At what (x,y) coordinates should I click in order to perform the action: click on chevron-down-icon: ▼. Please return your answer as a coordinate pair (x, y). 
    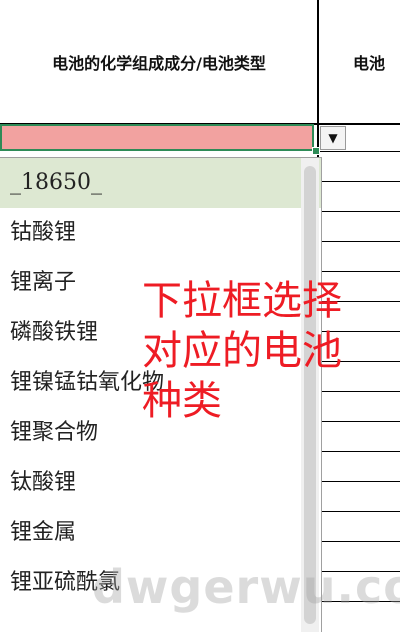
    Looking at the image, I should click on (333, 138).